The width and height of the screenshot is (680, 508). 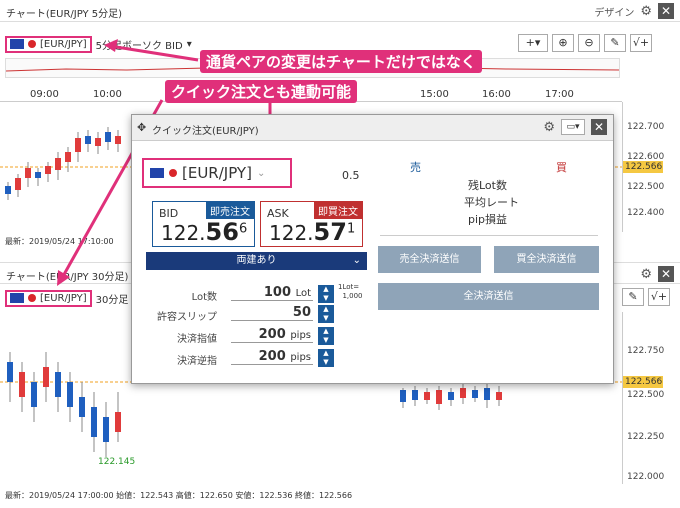 I want to click on buy-header: 買, so click(x=561, y=167).